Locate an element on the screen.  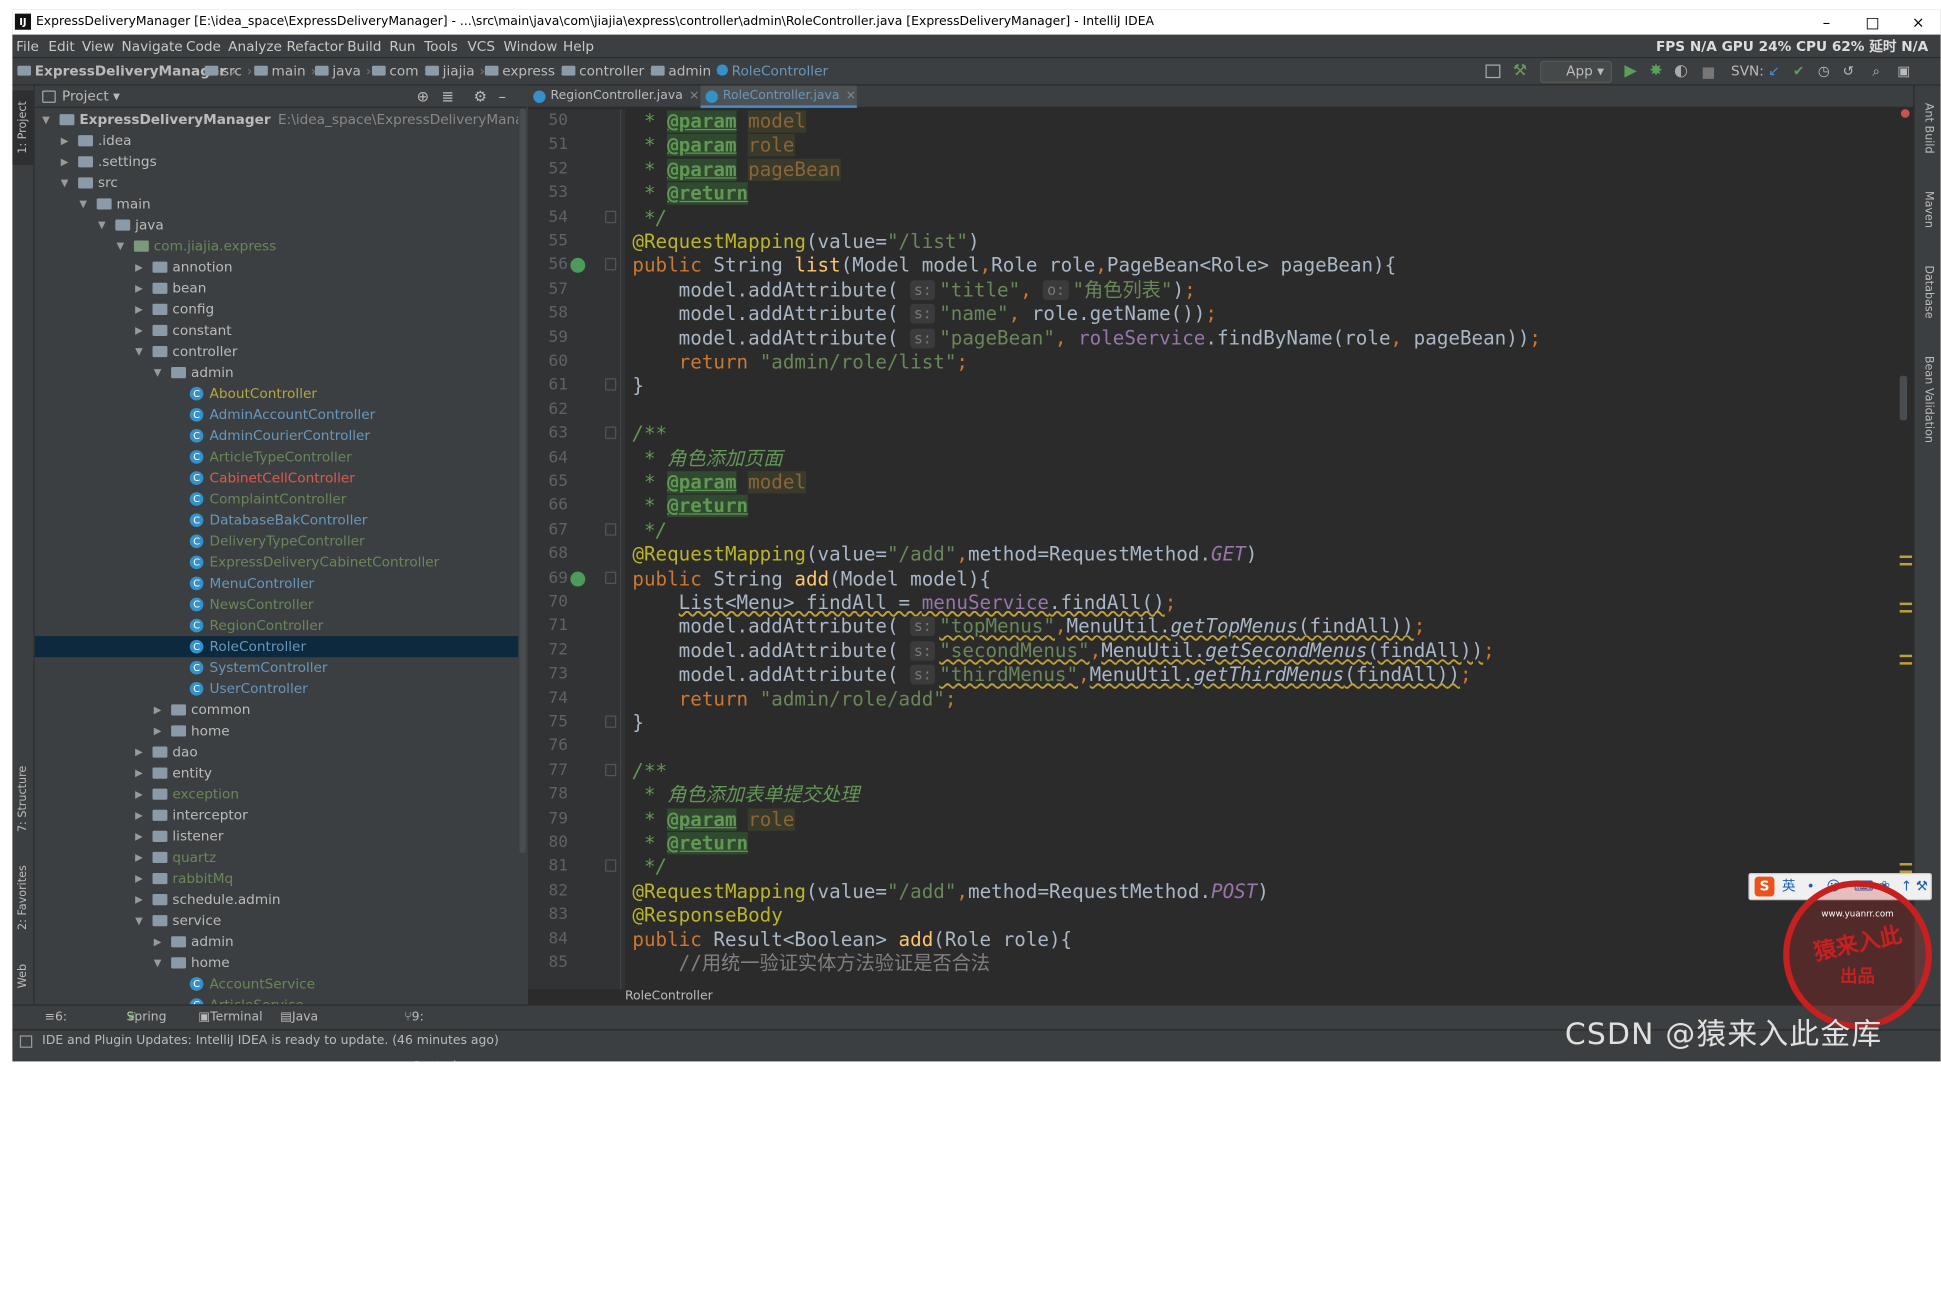
breadcrumb-java: java › is located at coordinates (342, 71).